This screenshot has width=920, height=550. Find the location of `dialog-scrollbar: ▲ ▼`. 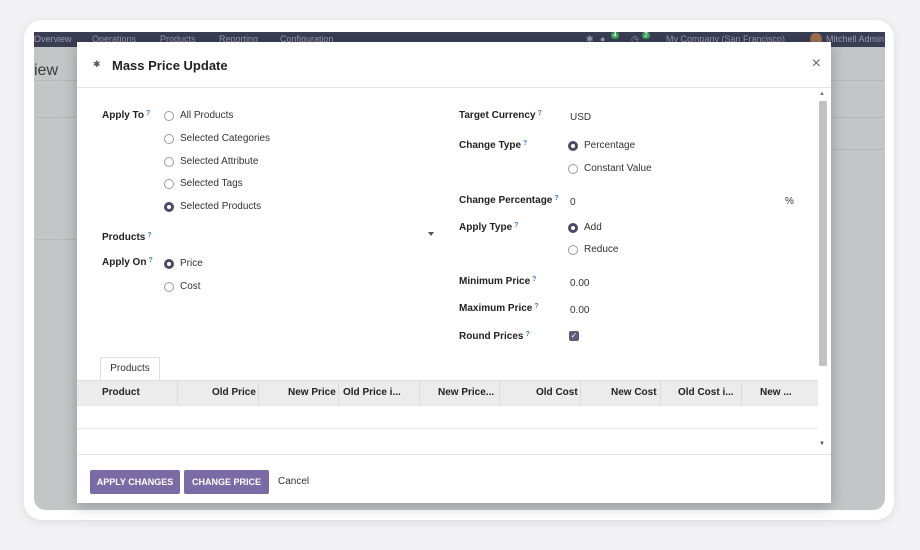

dialog-scrollbar: ▲ ▼ is located at coordinates (823, 271).